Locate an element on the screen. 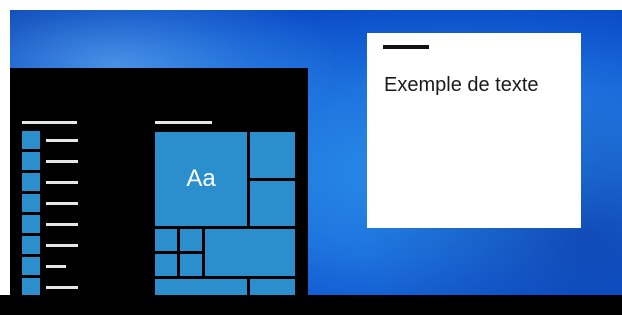  primary-tile: Aa is located at coordinates (201, 179).